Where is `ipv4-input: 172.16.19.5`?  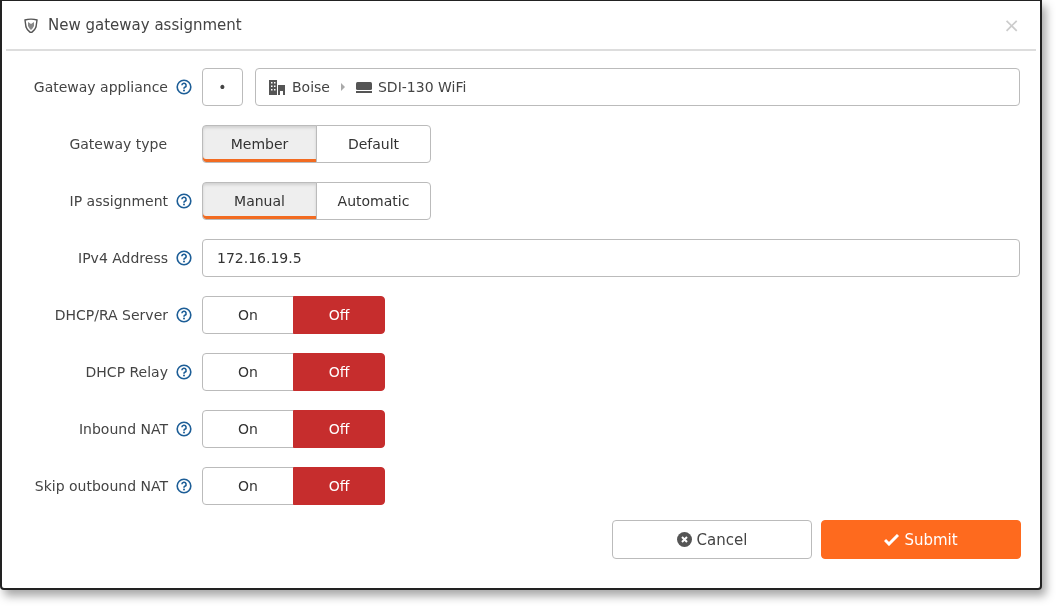 ipv4-input: 172.16.19.5 is located at coordinates (611, 258).